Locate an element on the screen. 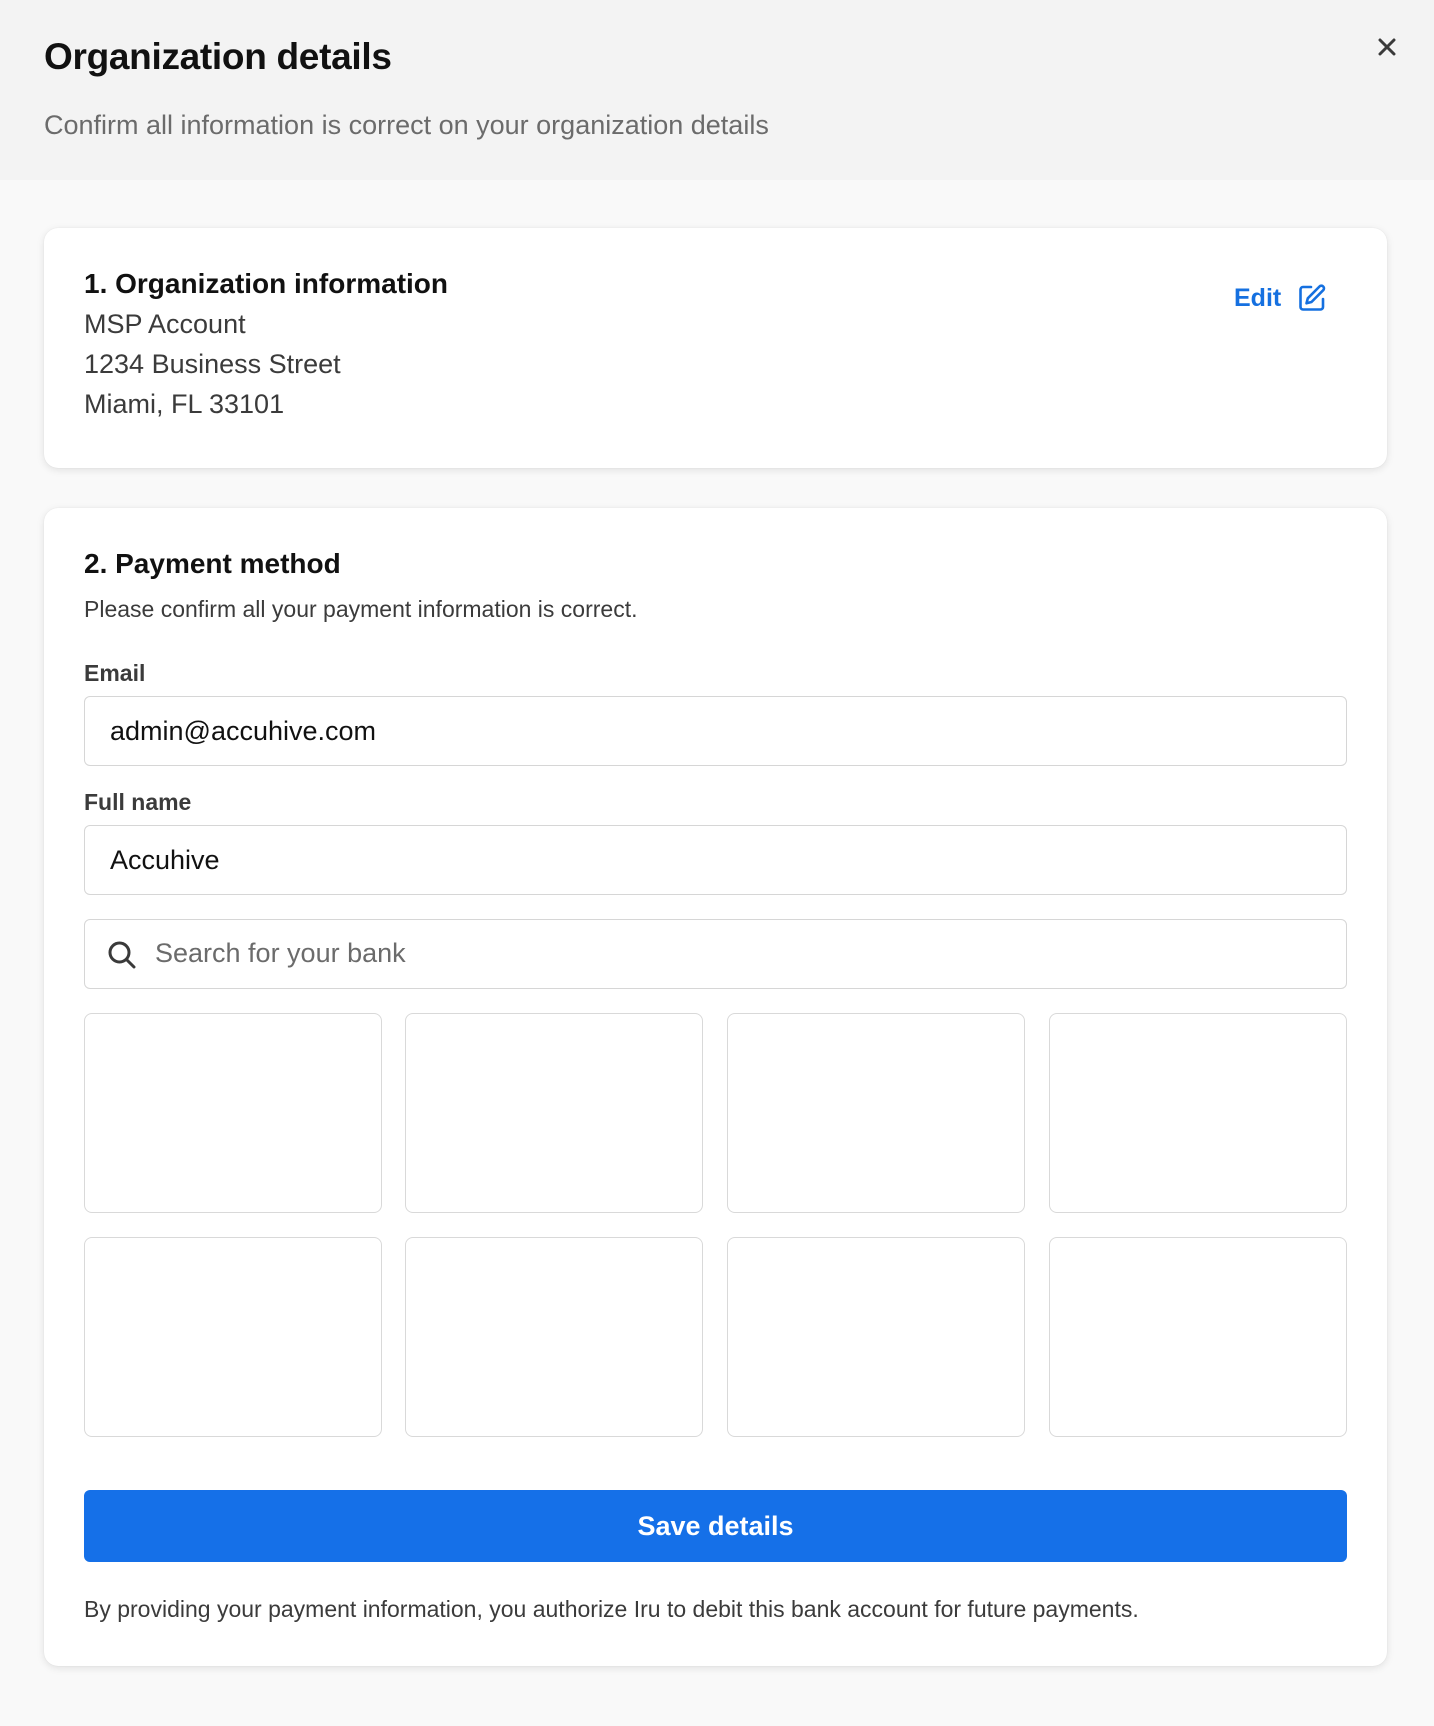 Image resolution: width=1434 pixels, height=1726 pixels. bank-search is located at coordinates (715, 954).